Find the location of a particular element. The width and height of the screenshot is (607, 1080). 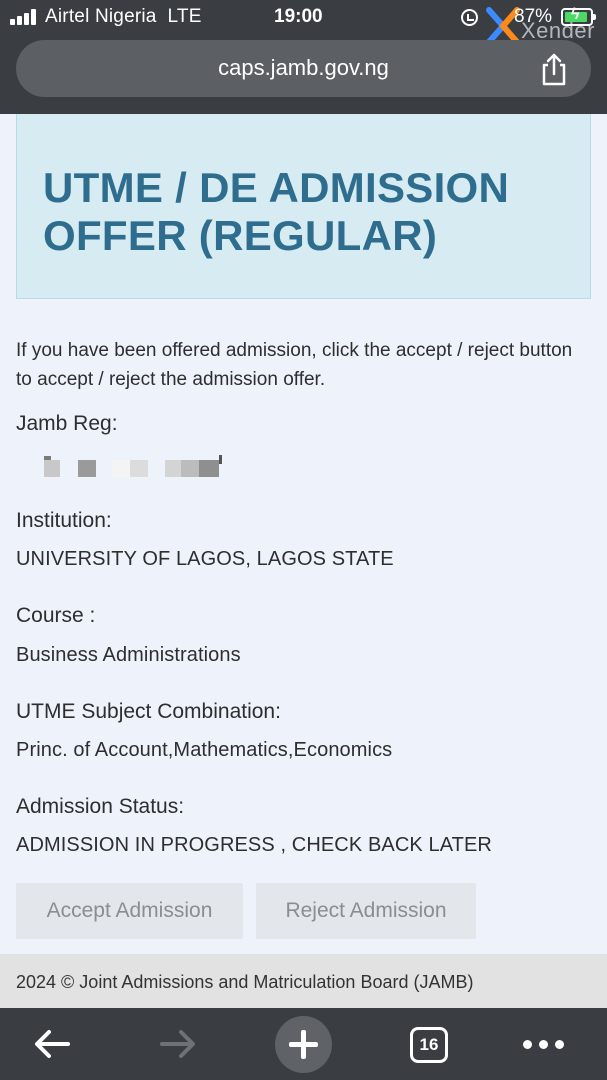

subject-combination-label: UTME Subject Combination: is located at coordinates (148, 711).